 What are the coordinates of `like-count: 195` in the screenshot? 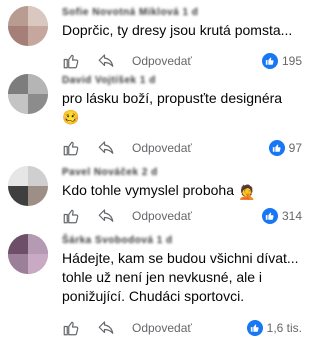 It's located at (291, 61).